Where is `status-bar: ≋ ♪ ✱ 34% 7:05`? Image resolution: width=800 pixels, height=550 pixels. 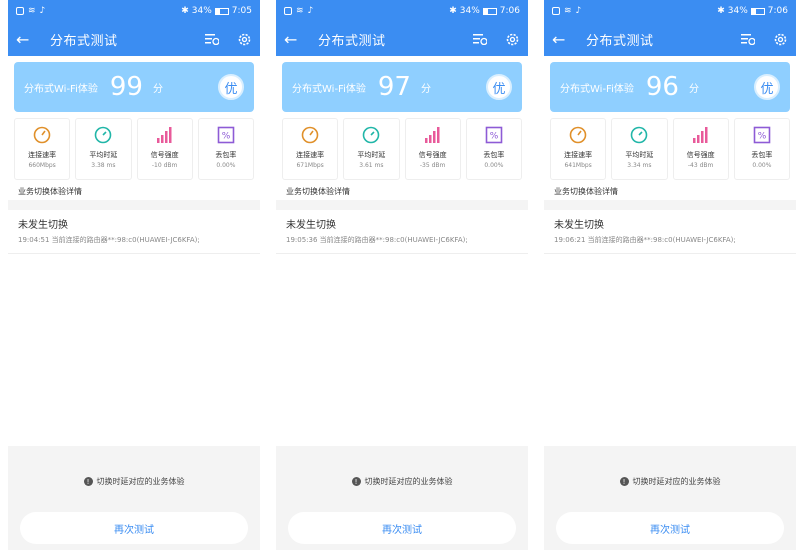
status-bar: ≋ ♪ ✱ 34% 7:05 is located at coordinates (134, 11).